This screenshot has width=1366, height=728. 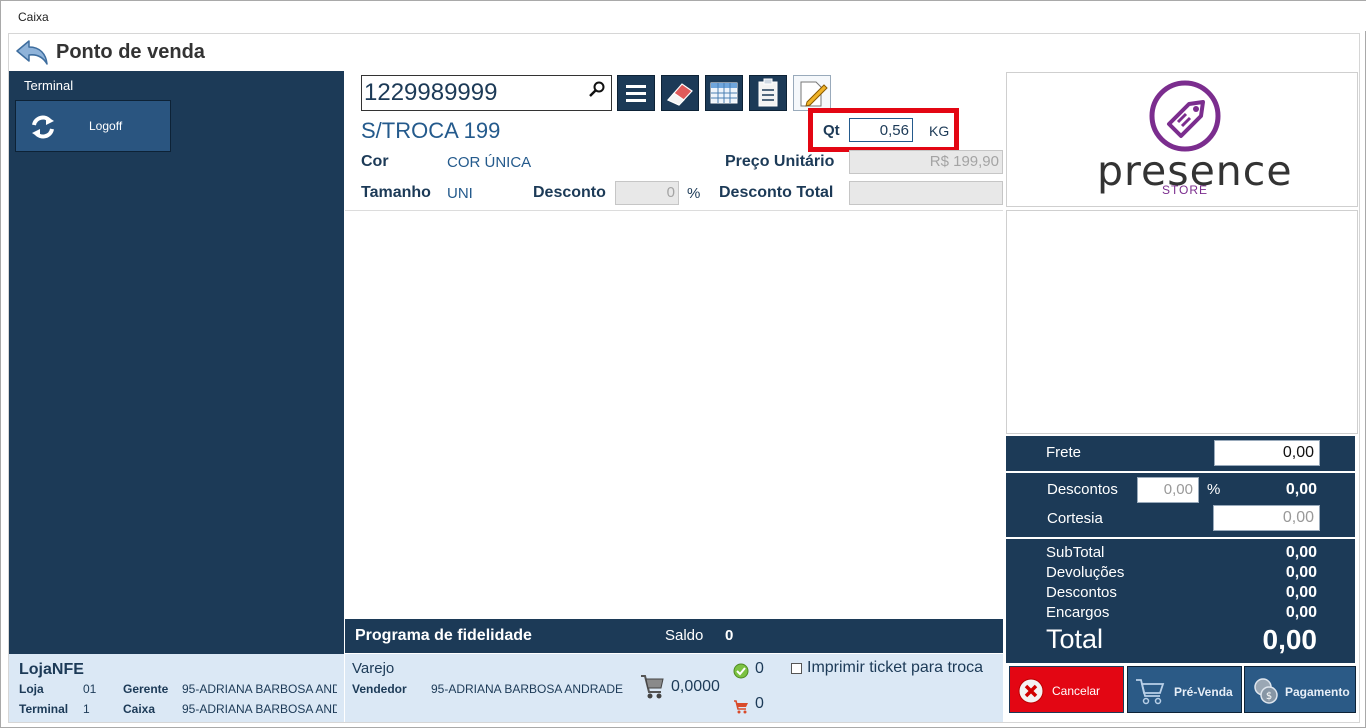 What do you see at coordinates (780, 161) in the screenshot?
I see `preco-unitario-label: Preço Unitário` at bounding box center [780, 161].